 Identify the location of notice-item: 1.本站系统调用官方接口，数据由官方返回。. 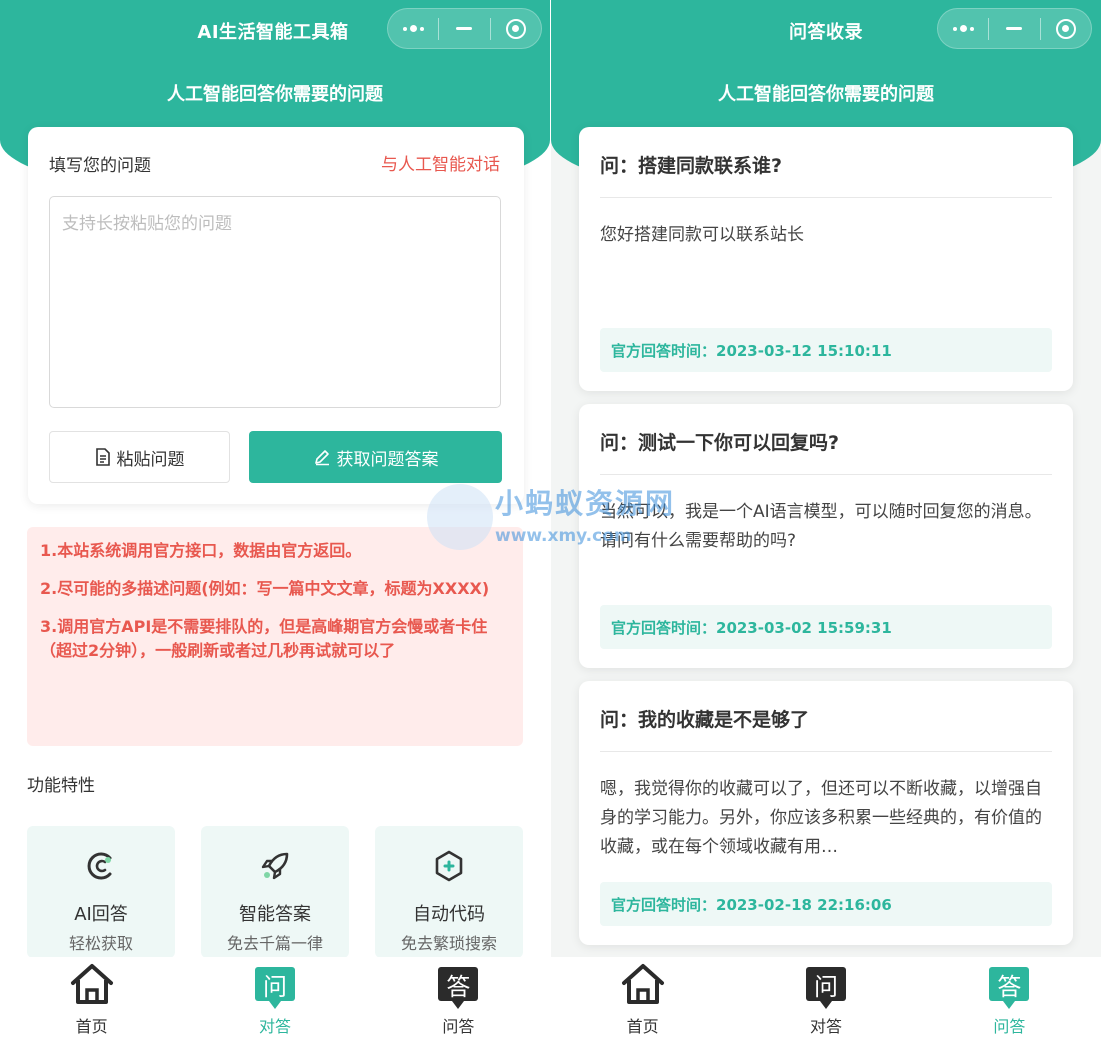
(201, 550).